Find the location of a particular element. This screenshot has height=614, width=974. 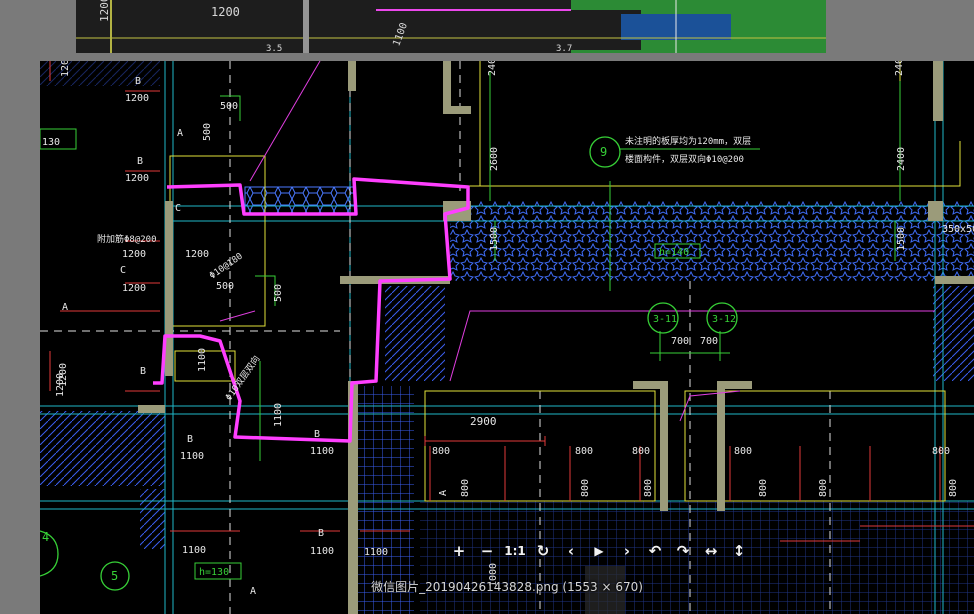

label-l25: 800 is located at coordinates (441, 451).